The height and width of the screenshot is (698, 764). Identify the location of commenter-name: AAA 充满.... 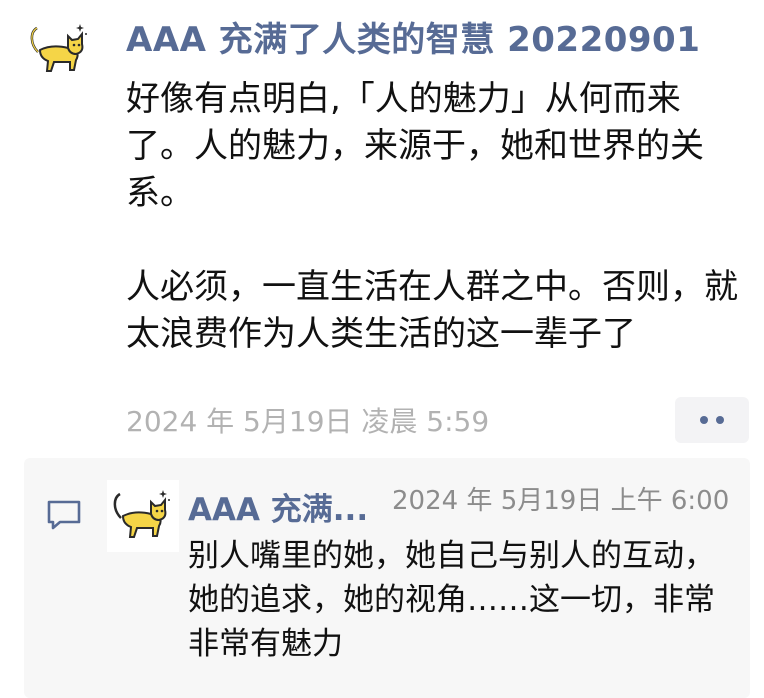
(278, 506).